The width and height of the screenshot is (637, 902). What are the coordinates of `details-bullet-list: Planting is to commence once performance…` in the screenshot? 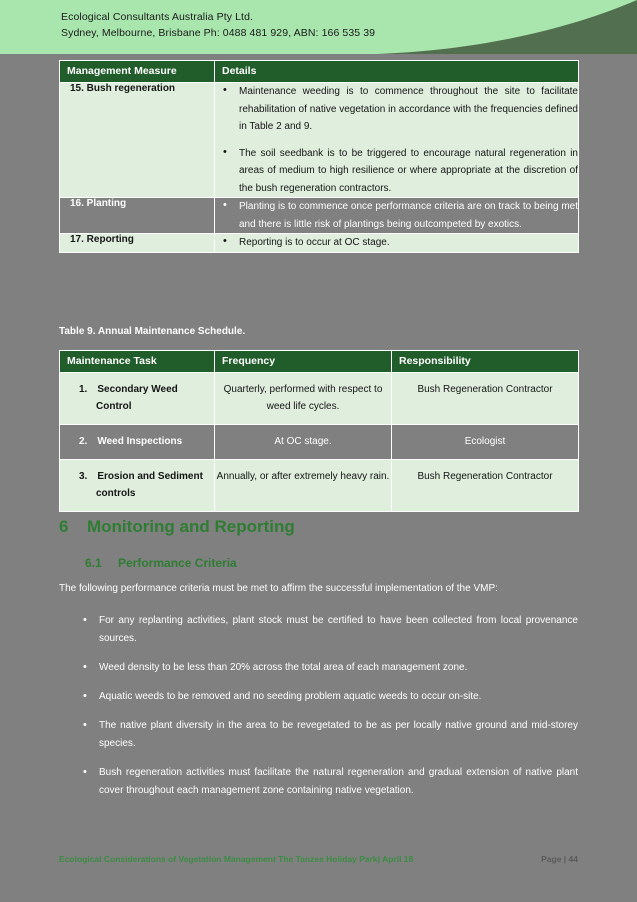 It's located at (396, 215).